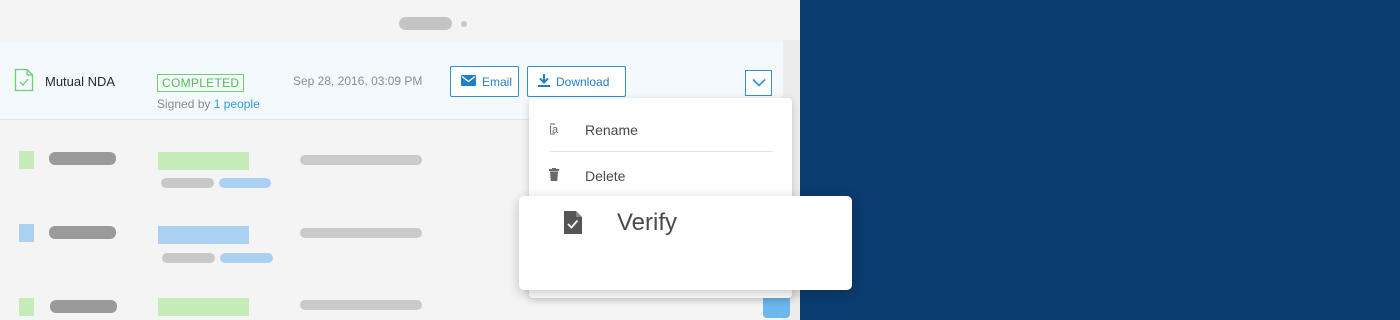 This screenshot has height=320, width=1400. I want to click on email-button: Email, so click(484, 81).